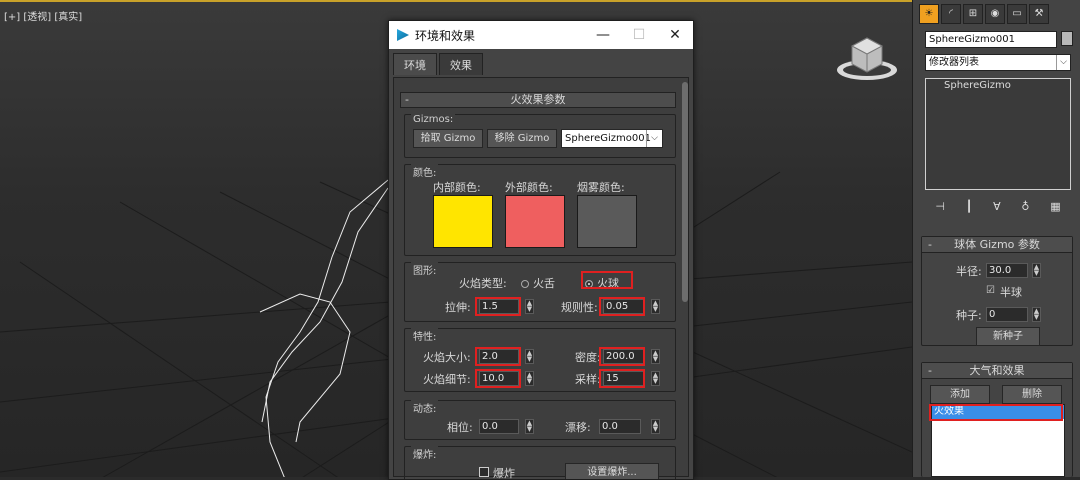  Describe the element at coordinates (603, 35) in the screenshot. I see `minimize-button: —` at that location.